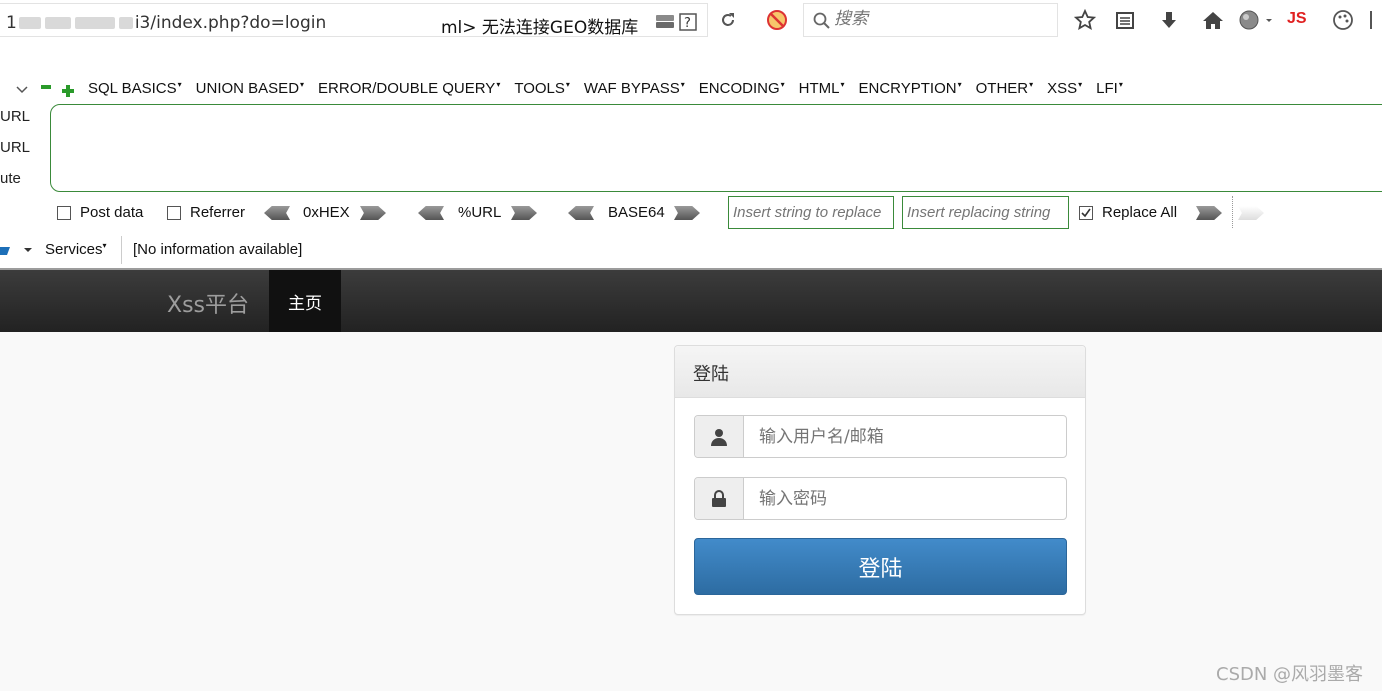  I want to click on browser-toolbar: 1 i3/index.php?do=login ml> 无法连接GEO数据库 ?, so click(691, 21).